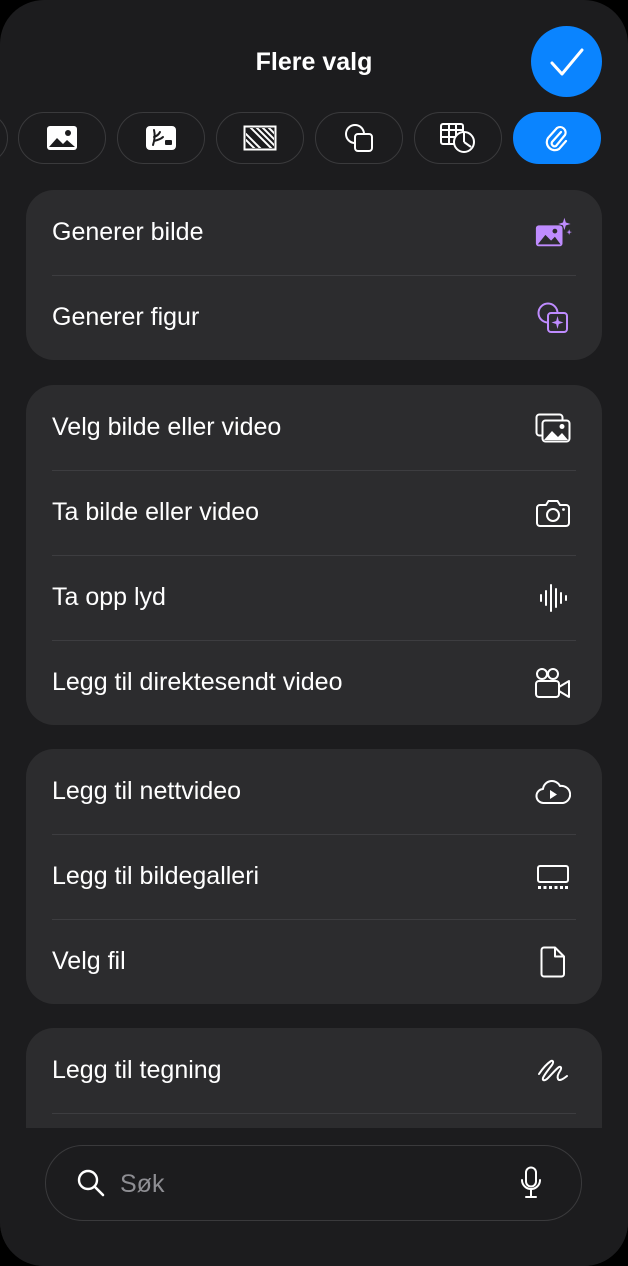  I want to click on waveform-icon, so click(553, 598).